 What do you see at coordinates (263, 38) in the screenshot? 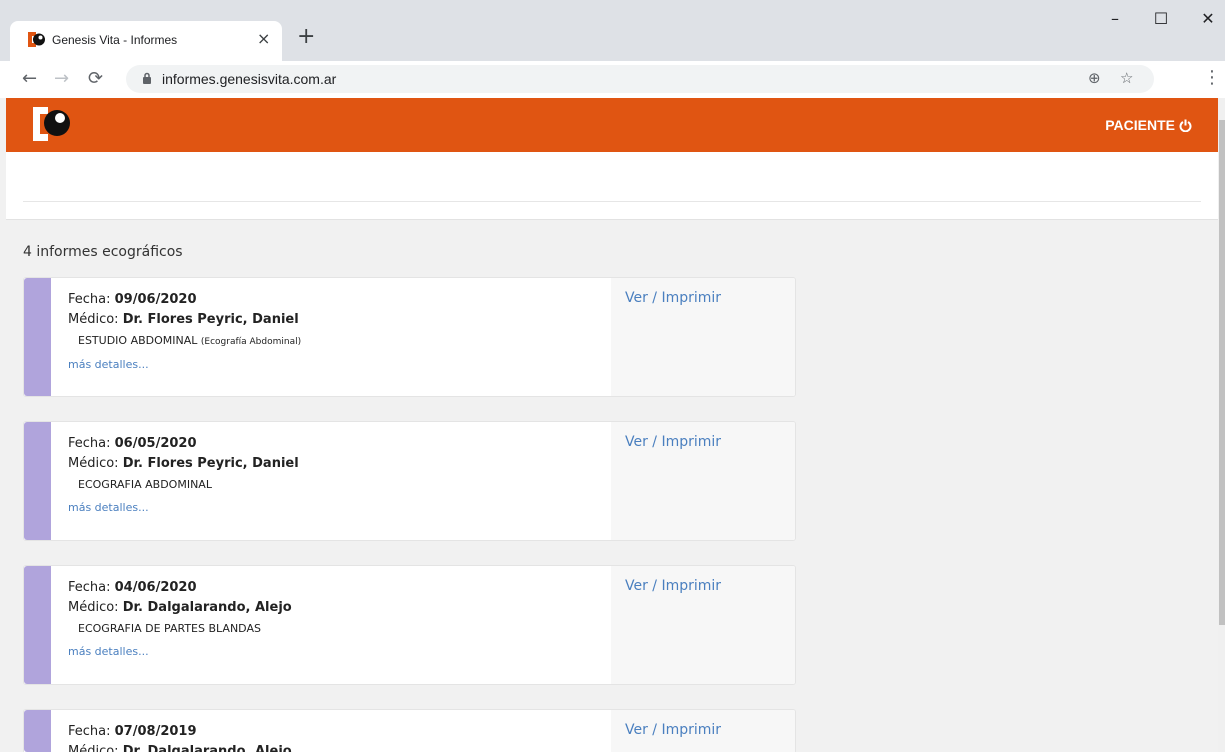
I see `tab-close-icon: ×` at bounding box center [263, 38].